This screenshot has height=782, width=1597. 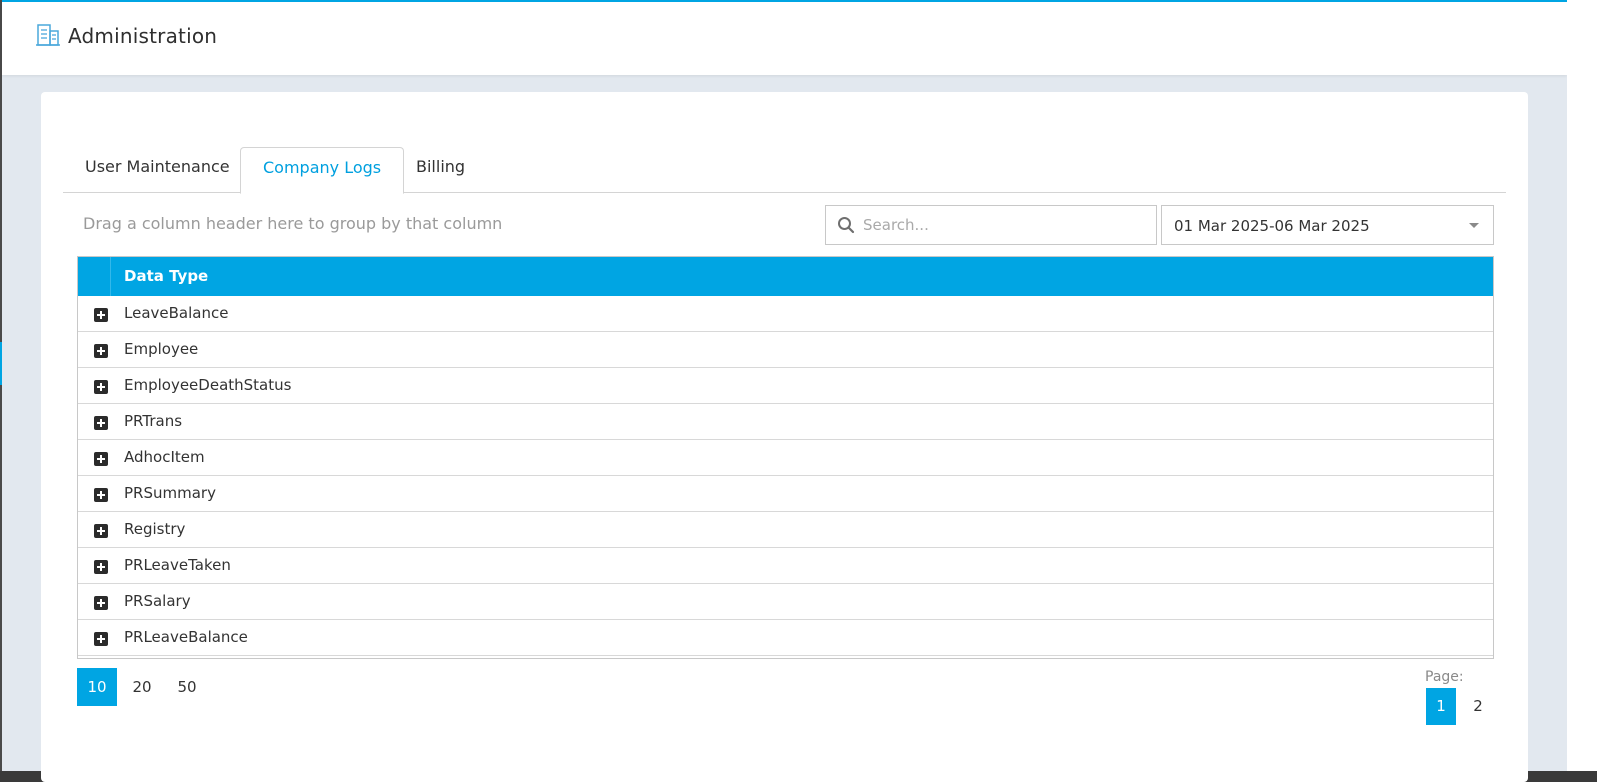 I want to click on column-header-data-type: Data Type, so click(x=166, y=276).